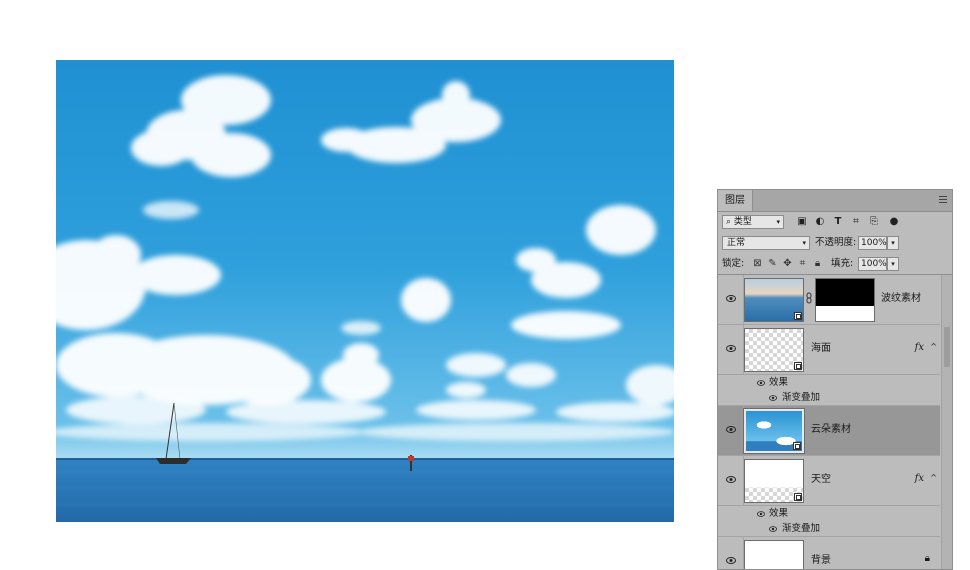 The width and height of the screenshot is (970, 570). What do you see at coordinates (766, 243) in the screenshot?
I see `blend-mode-select: 正常 ▾` at bounding box center [766, 243].